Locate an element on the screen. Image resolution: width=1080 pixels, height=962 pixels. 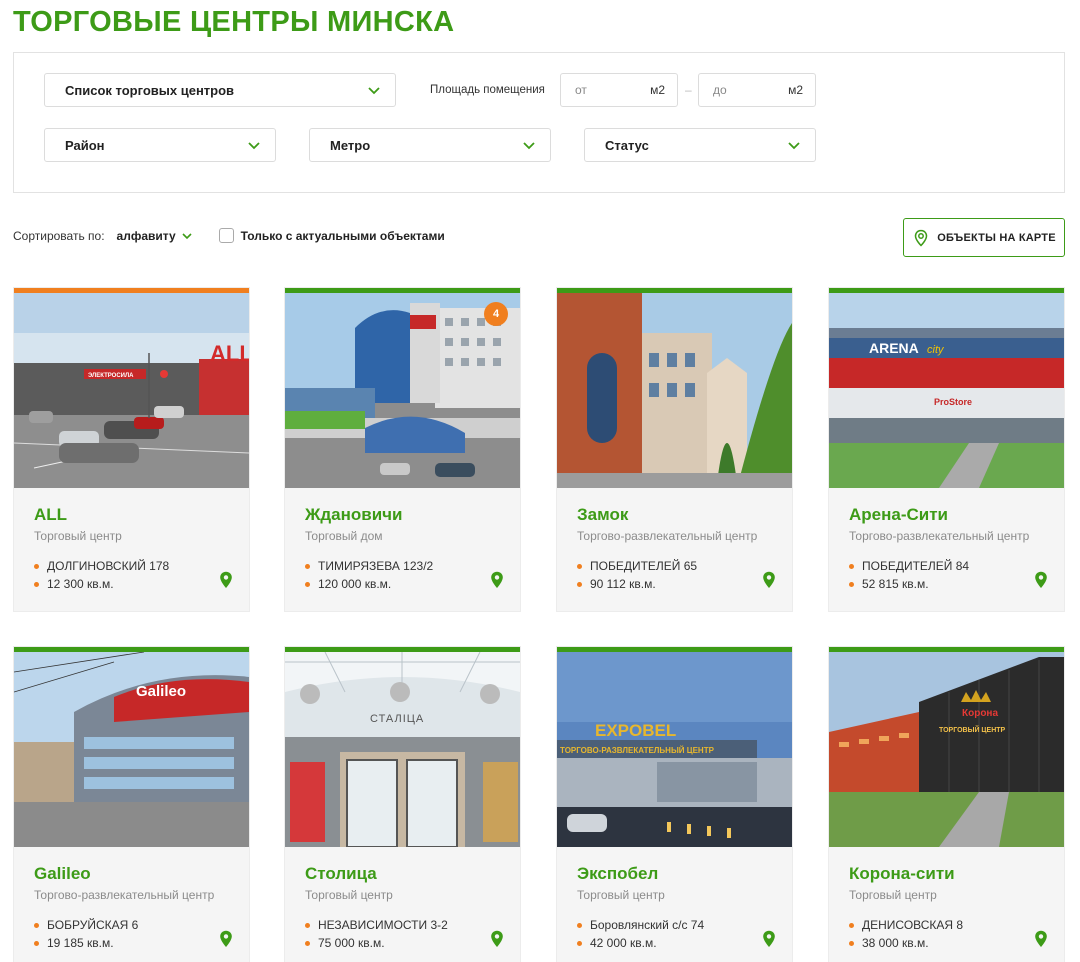
map-objects-label: ОБЪЕКТЫ НА КАРТЕ is located at coordinates (996, 237).